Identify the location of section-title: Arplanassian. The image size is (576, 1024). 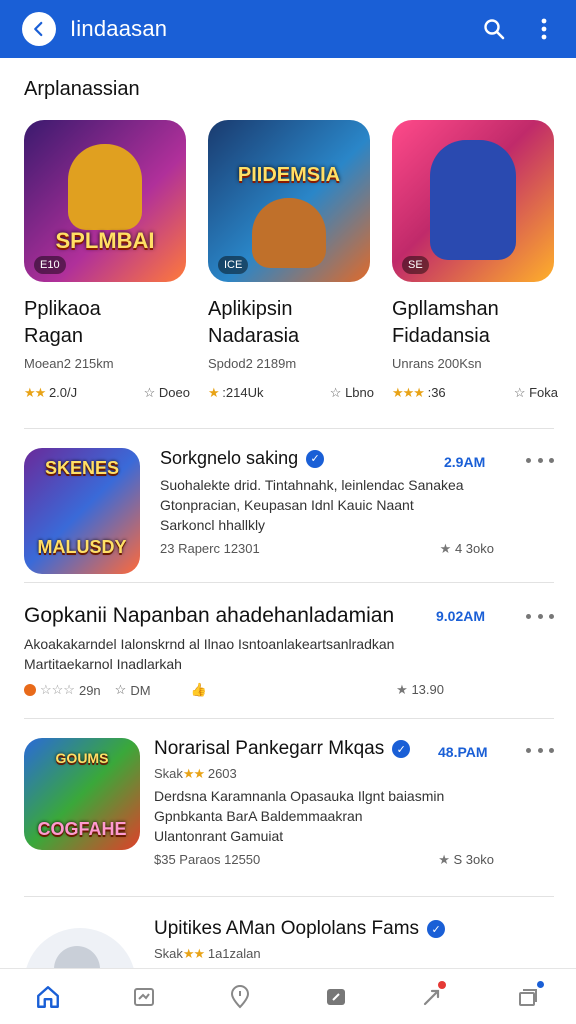
(82, 89).